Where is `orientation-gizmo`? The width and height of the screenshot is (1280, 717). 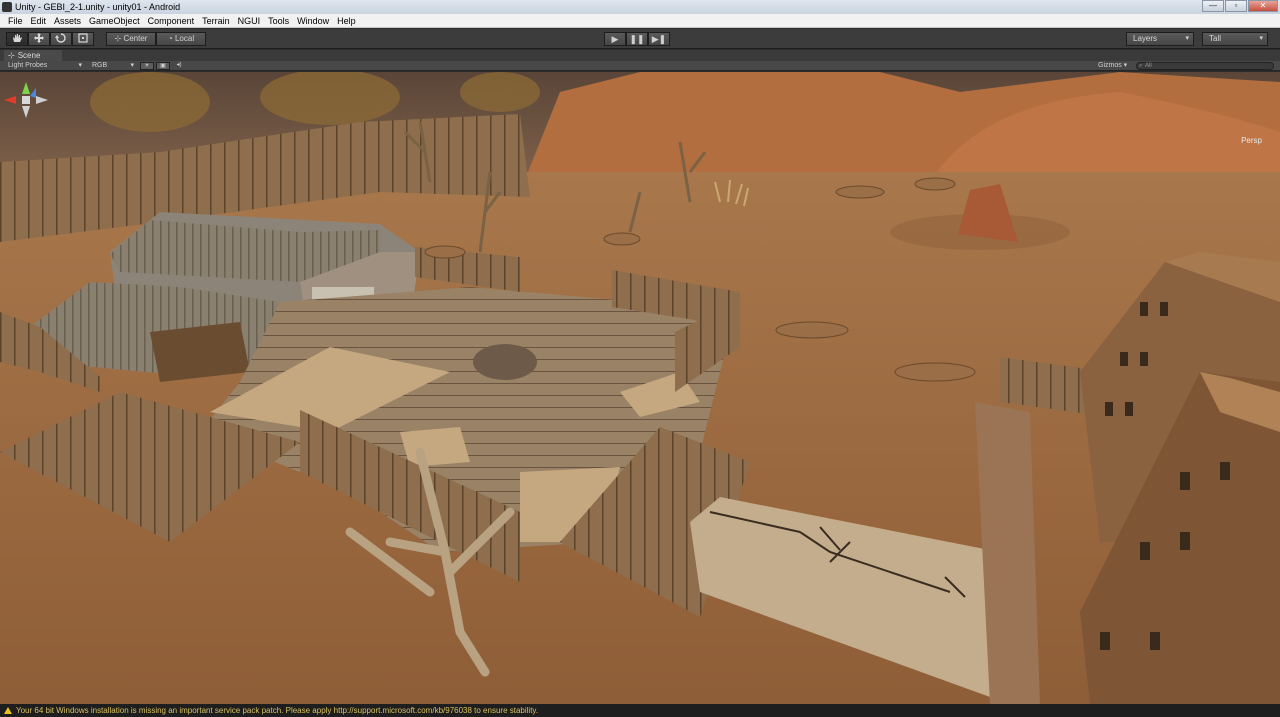 orientation-gizmo is located at coordinates (26, 102).